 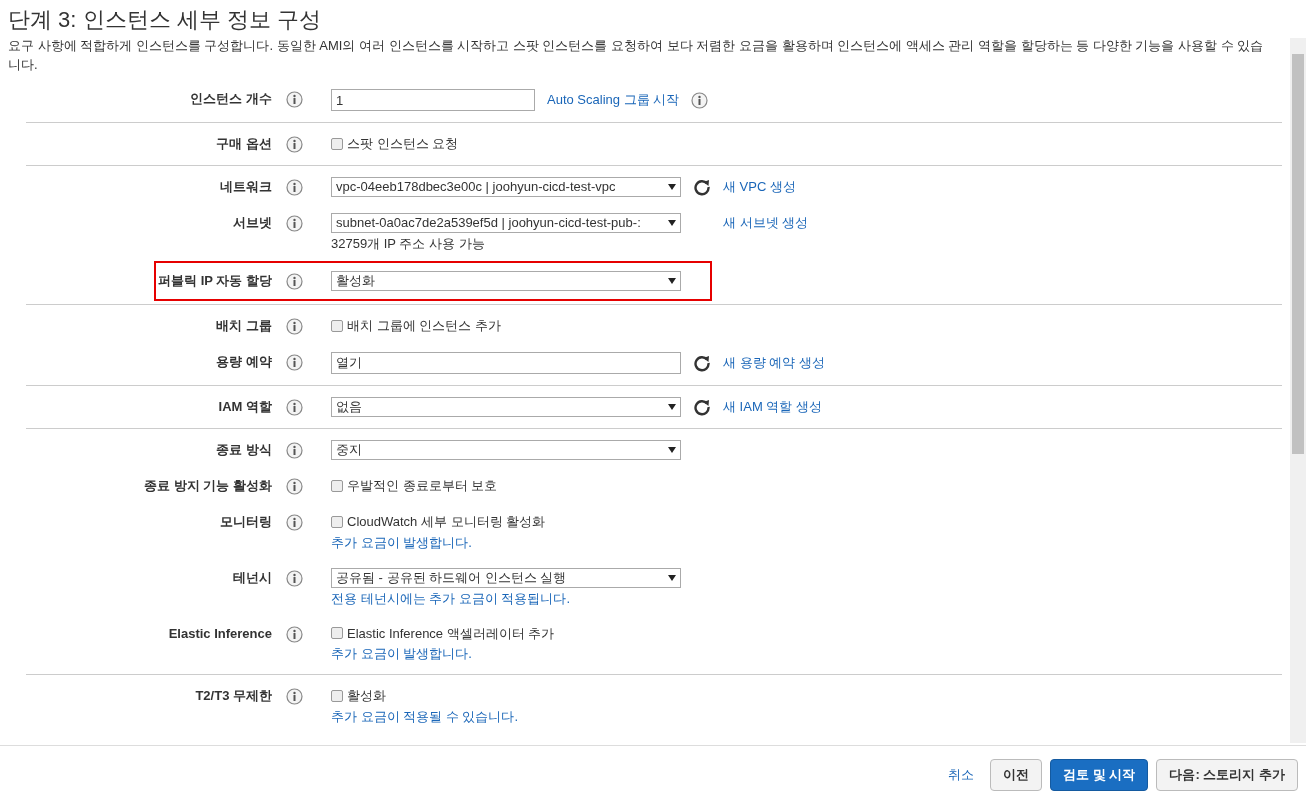 What do you see at coordinates (506, 223) in the screenshot?
I see `dropdown: subnet-0a0ac7de2a539ef5d | joohyun-cicd-test-pub-:` at bounding box center [506, 223].